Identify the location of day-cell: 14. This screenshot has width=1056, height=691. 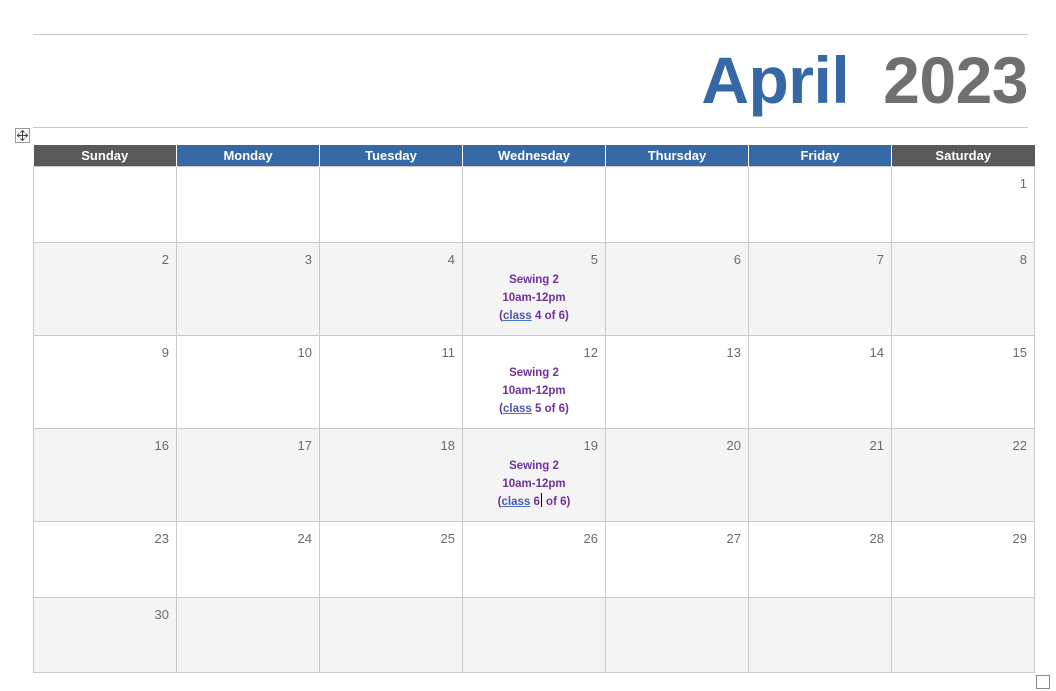
(820, 382).